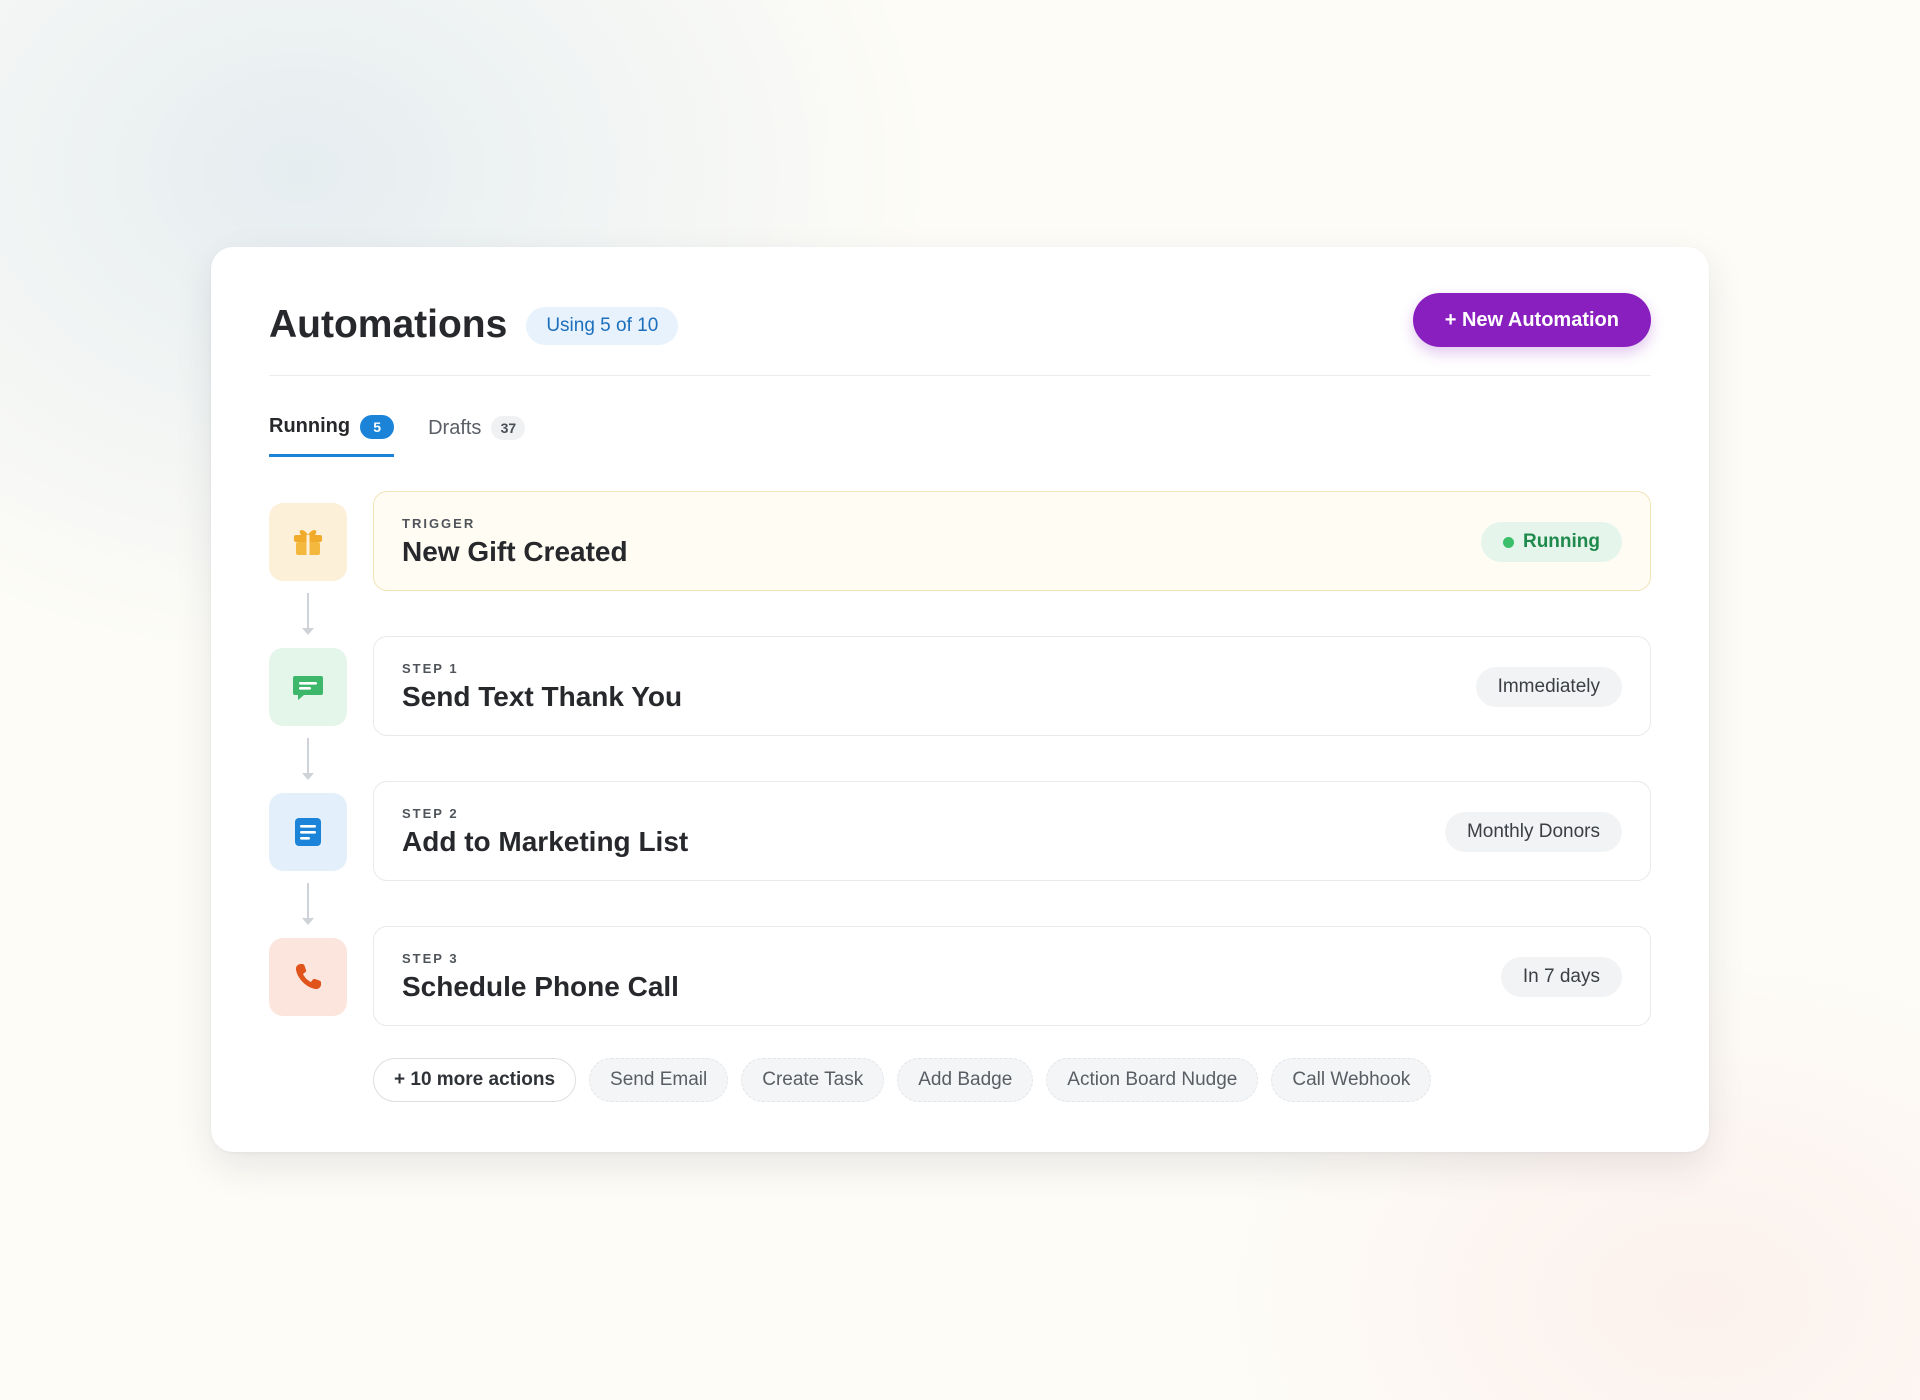 This screenshot has height=1400, width=1920. What do you see at coordinates (1548, 687) in the screenshot?
I see `step-1-timing: Immediately` at bounding box center [1548, 687].